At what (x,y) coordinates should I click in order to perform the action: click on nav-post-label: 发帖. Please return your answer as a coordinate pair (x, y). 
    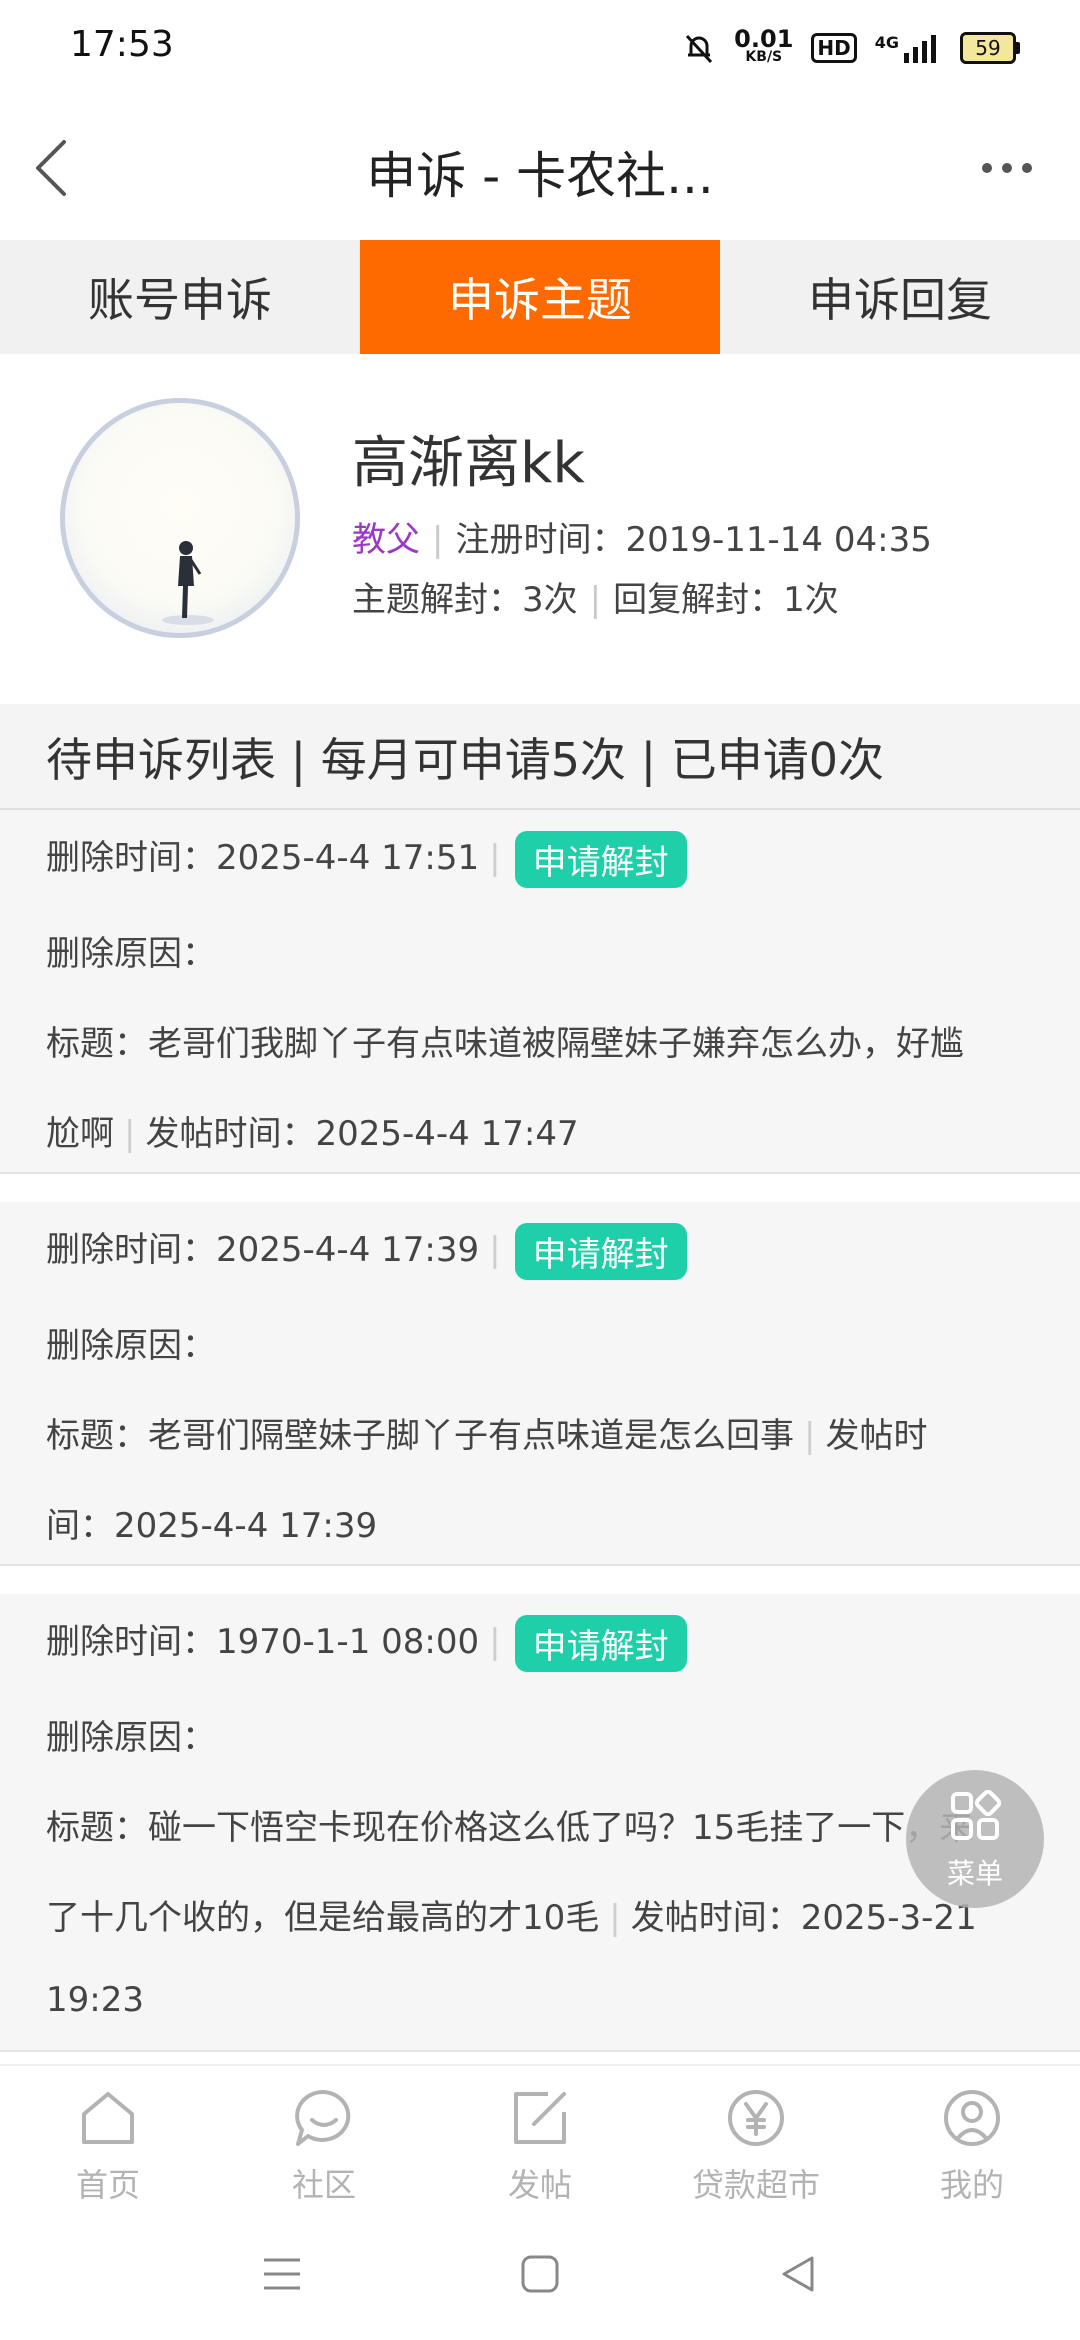
    Looking at the image, I should click on (539, 2185).